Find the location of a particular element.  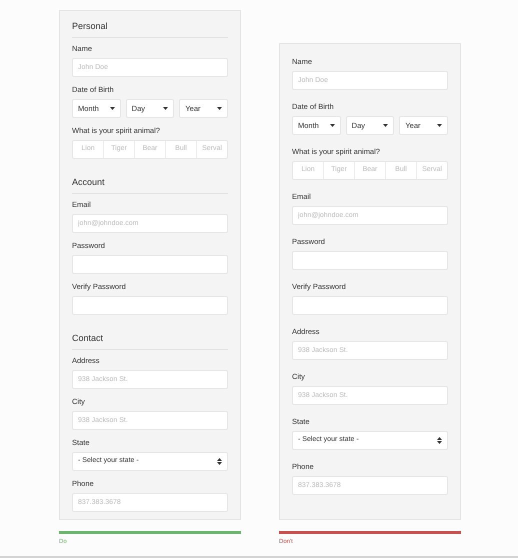

section-heading: Account is located at coordinates (89, 182).